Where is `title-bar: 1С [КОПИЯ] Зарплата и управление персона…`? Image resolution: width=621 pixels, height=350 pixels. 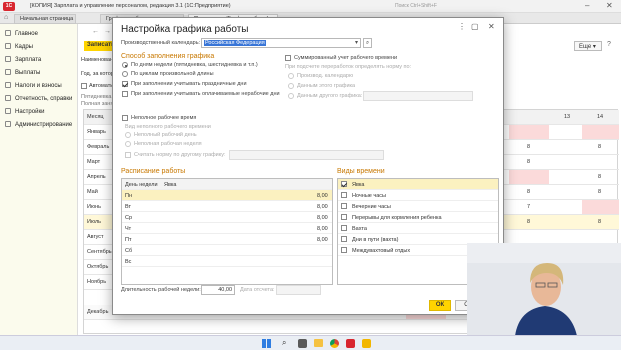 title-bar: 1С [КОПИЯ] Зарплата и управление персона… is located at coordinates (310, 6).